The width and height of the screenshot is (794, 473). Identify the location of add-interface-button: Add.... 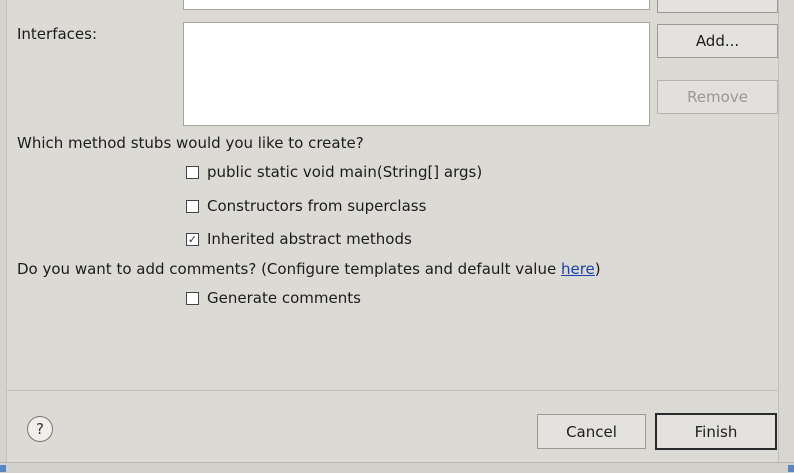
(717, 41).